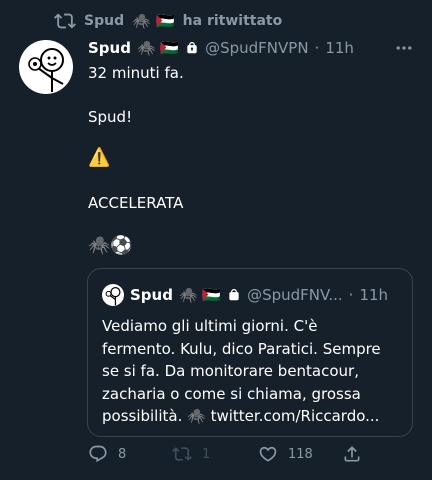 The width and height of the screenshot is (432, 480). What do you see at coordinates (339, 48) in the screenshot?
I see `tweet-time: 11h` at bounding box center [339, 48].